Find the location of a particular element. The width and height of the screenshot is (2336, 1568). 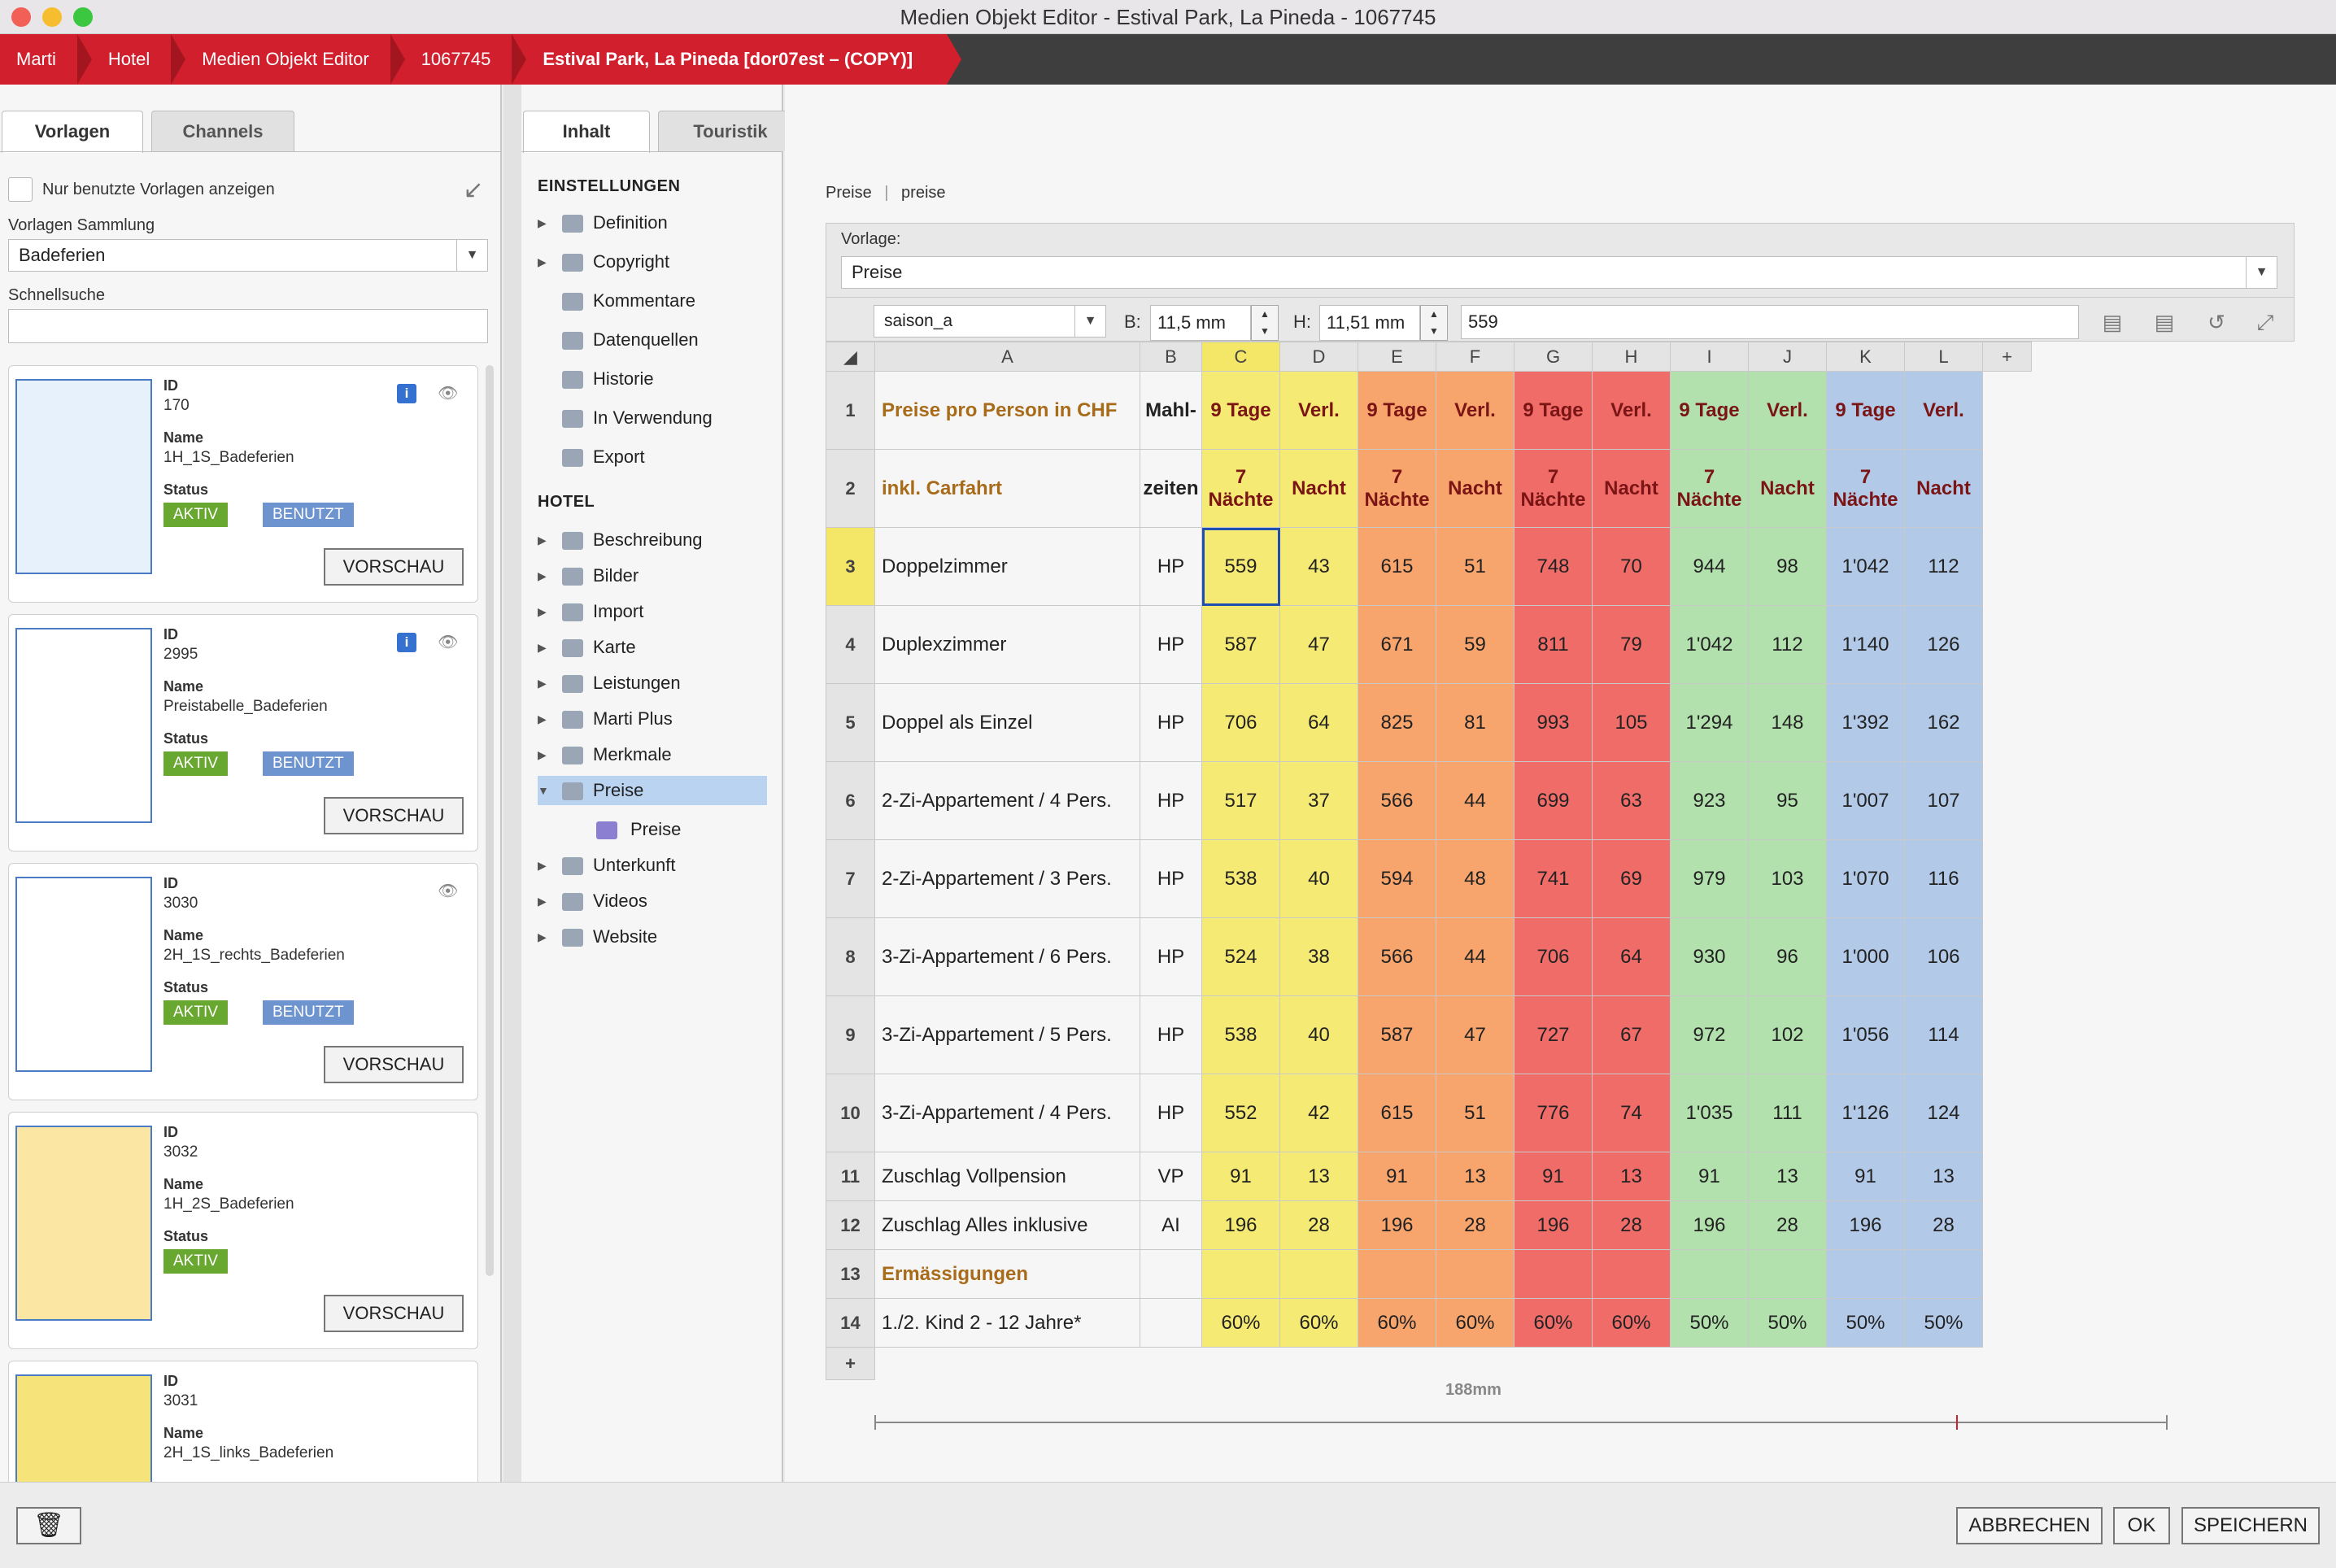

grid-cell: 594 is located at coordinates (1397, 878).